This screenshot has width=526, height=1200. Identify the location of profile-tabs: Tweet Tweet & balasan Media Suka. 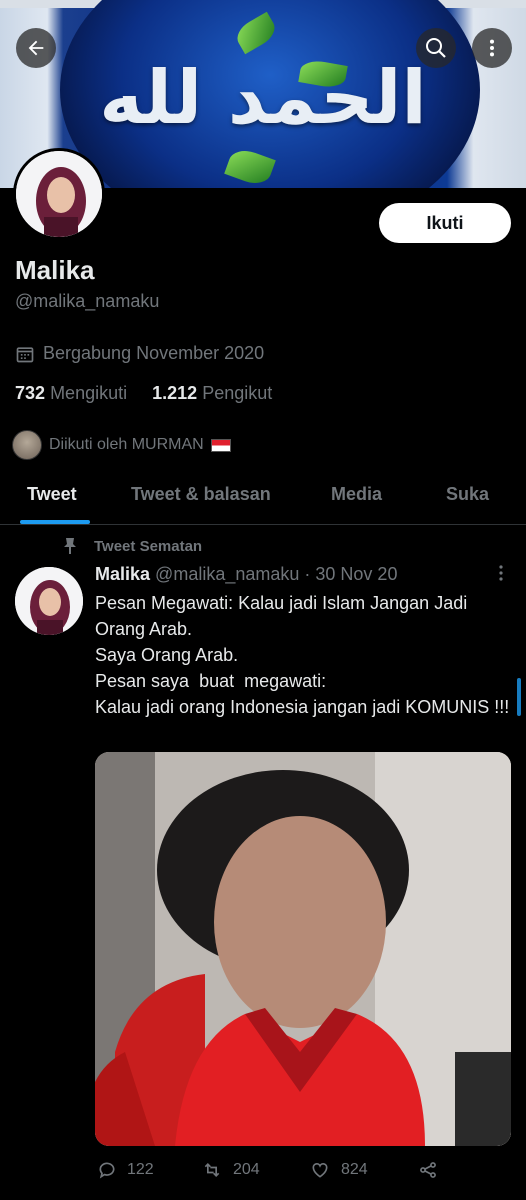
(263, 497).